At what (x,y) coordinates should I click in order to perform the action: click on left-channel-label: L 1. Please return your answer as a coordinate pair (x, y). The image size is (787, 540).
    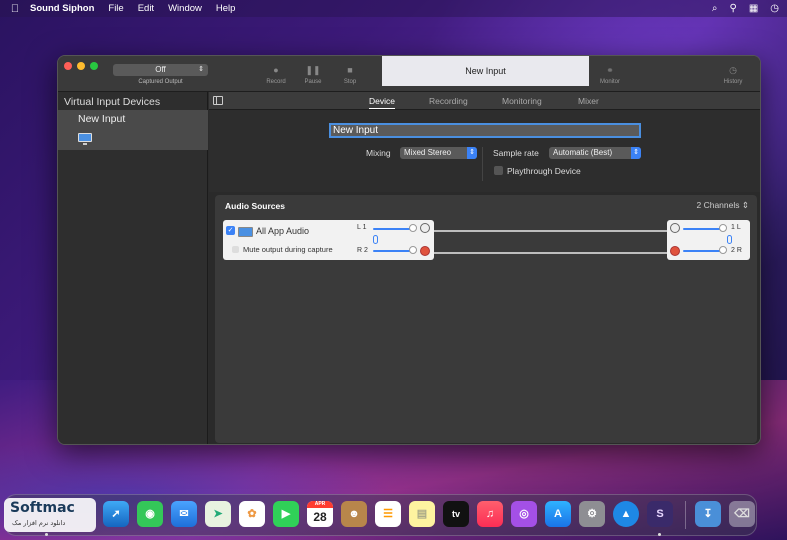
    Looking at the image, I should click on (362, 227).